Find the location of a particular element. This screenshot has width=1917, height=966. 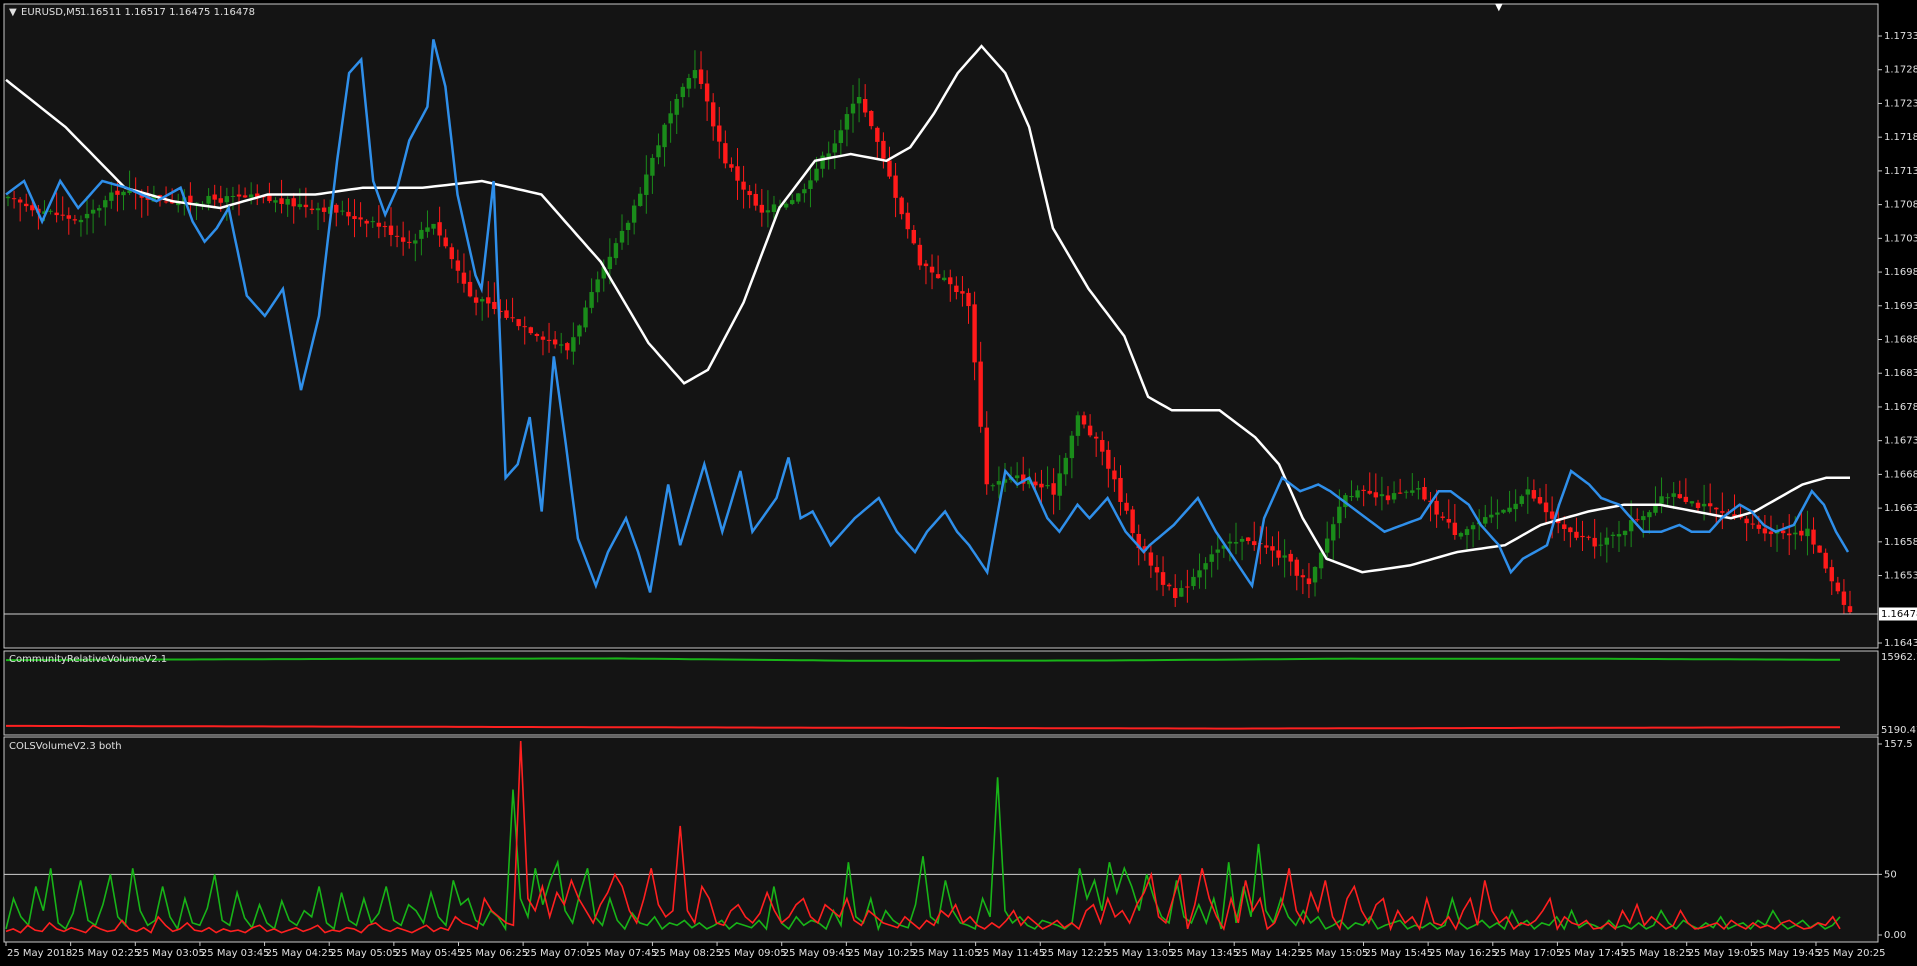

time-tick-label: 25 May 03:05 is located at coordinates (170, 953).